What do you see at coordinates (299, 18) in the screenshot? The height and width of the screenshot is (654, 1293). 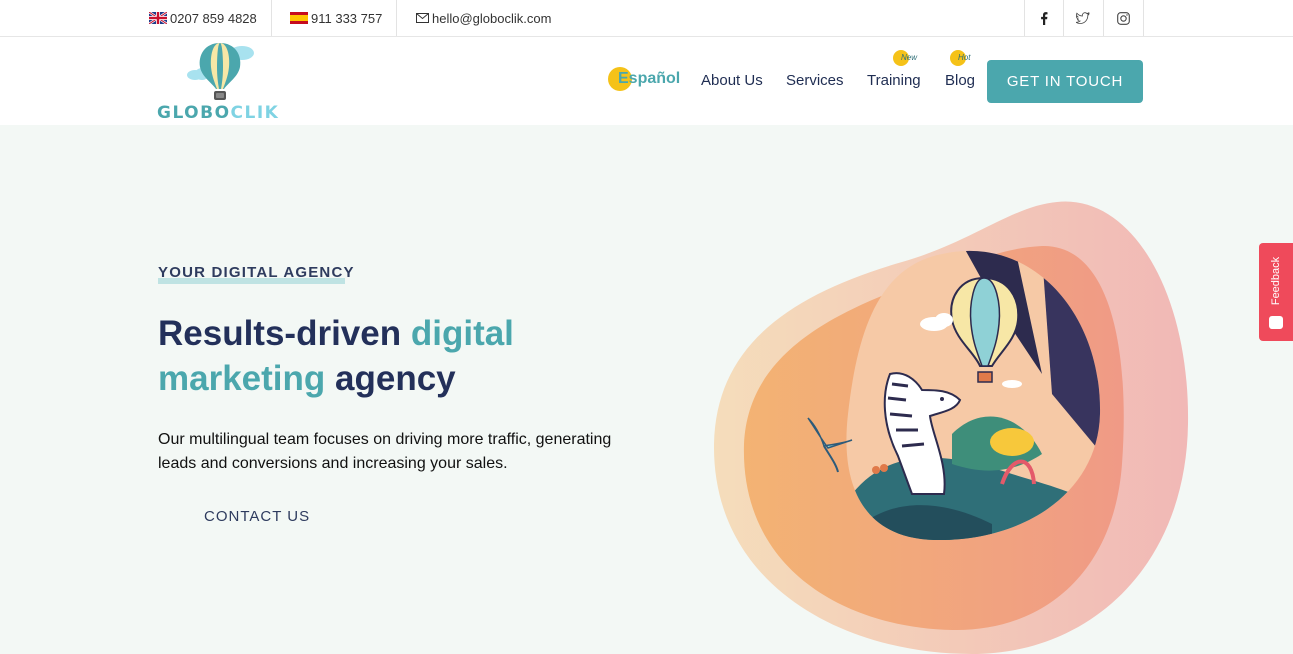 I see `spain-flag-icon` at bounding box center [299, 18].